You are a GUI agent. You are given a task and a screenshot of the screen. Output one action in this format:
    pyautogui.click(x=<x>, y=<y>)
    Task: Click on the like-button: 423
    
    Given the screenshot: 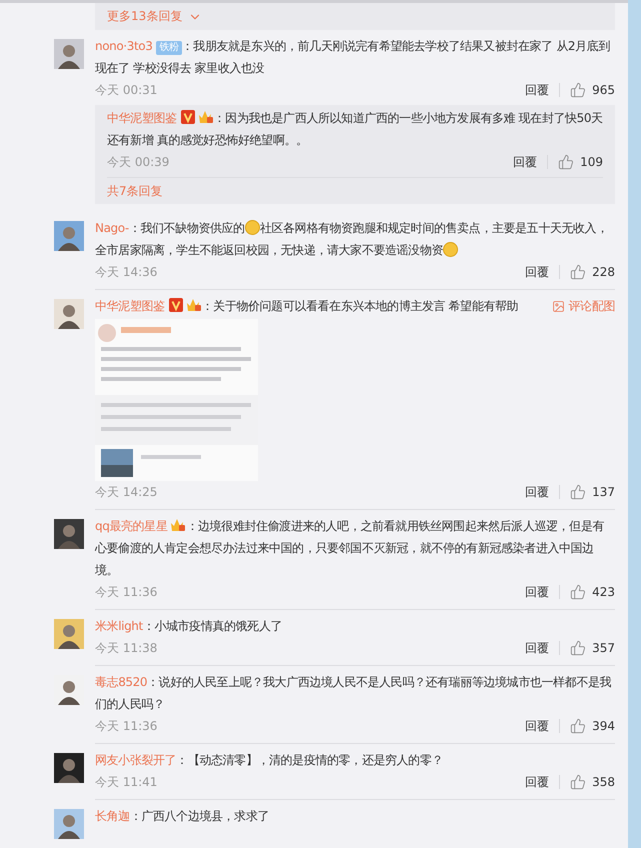 What is the action you would take?
    pyautogui.click(x=592, y=592)
    